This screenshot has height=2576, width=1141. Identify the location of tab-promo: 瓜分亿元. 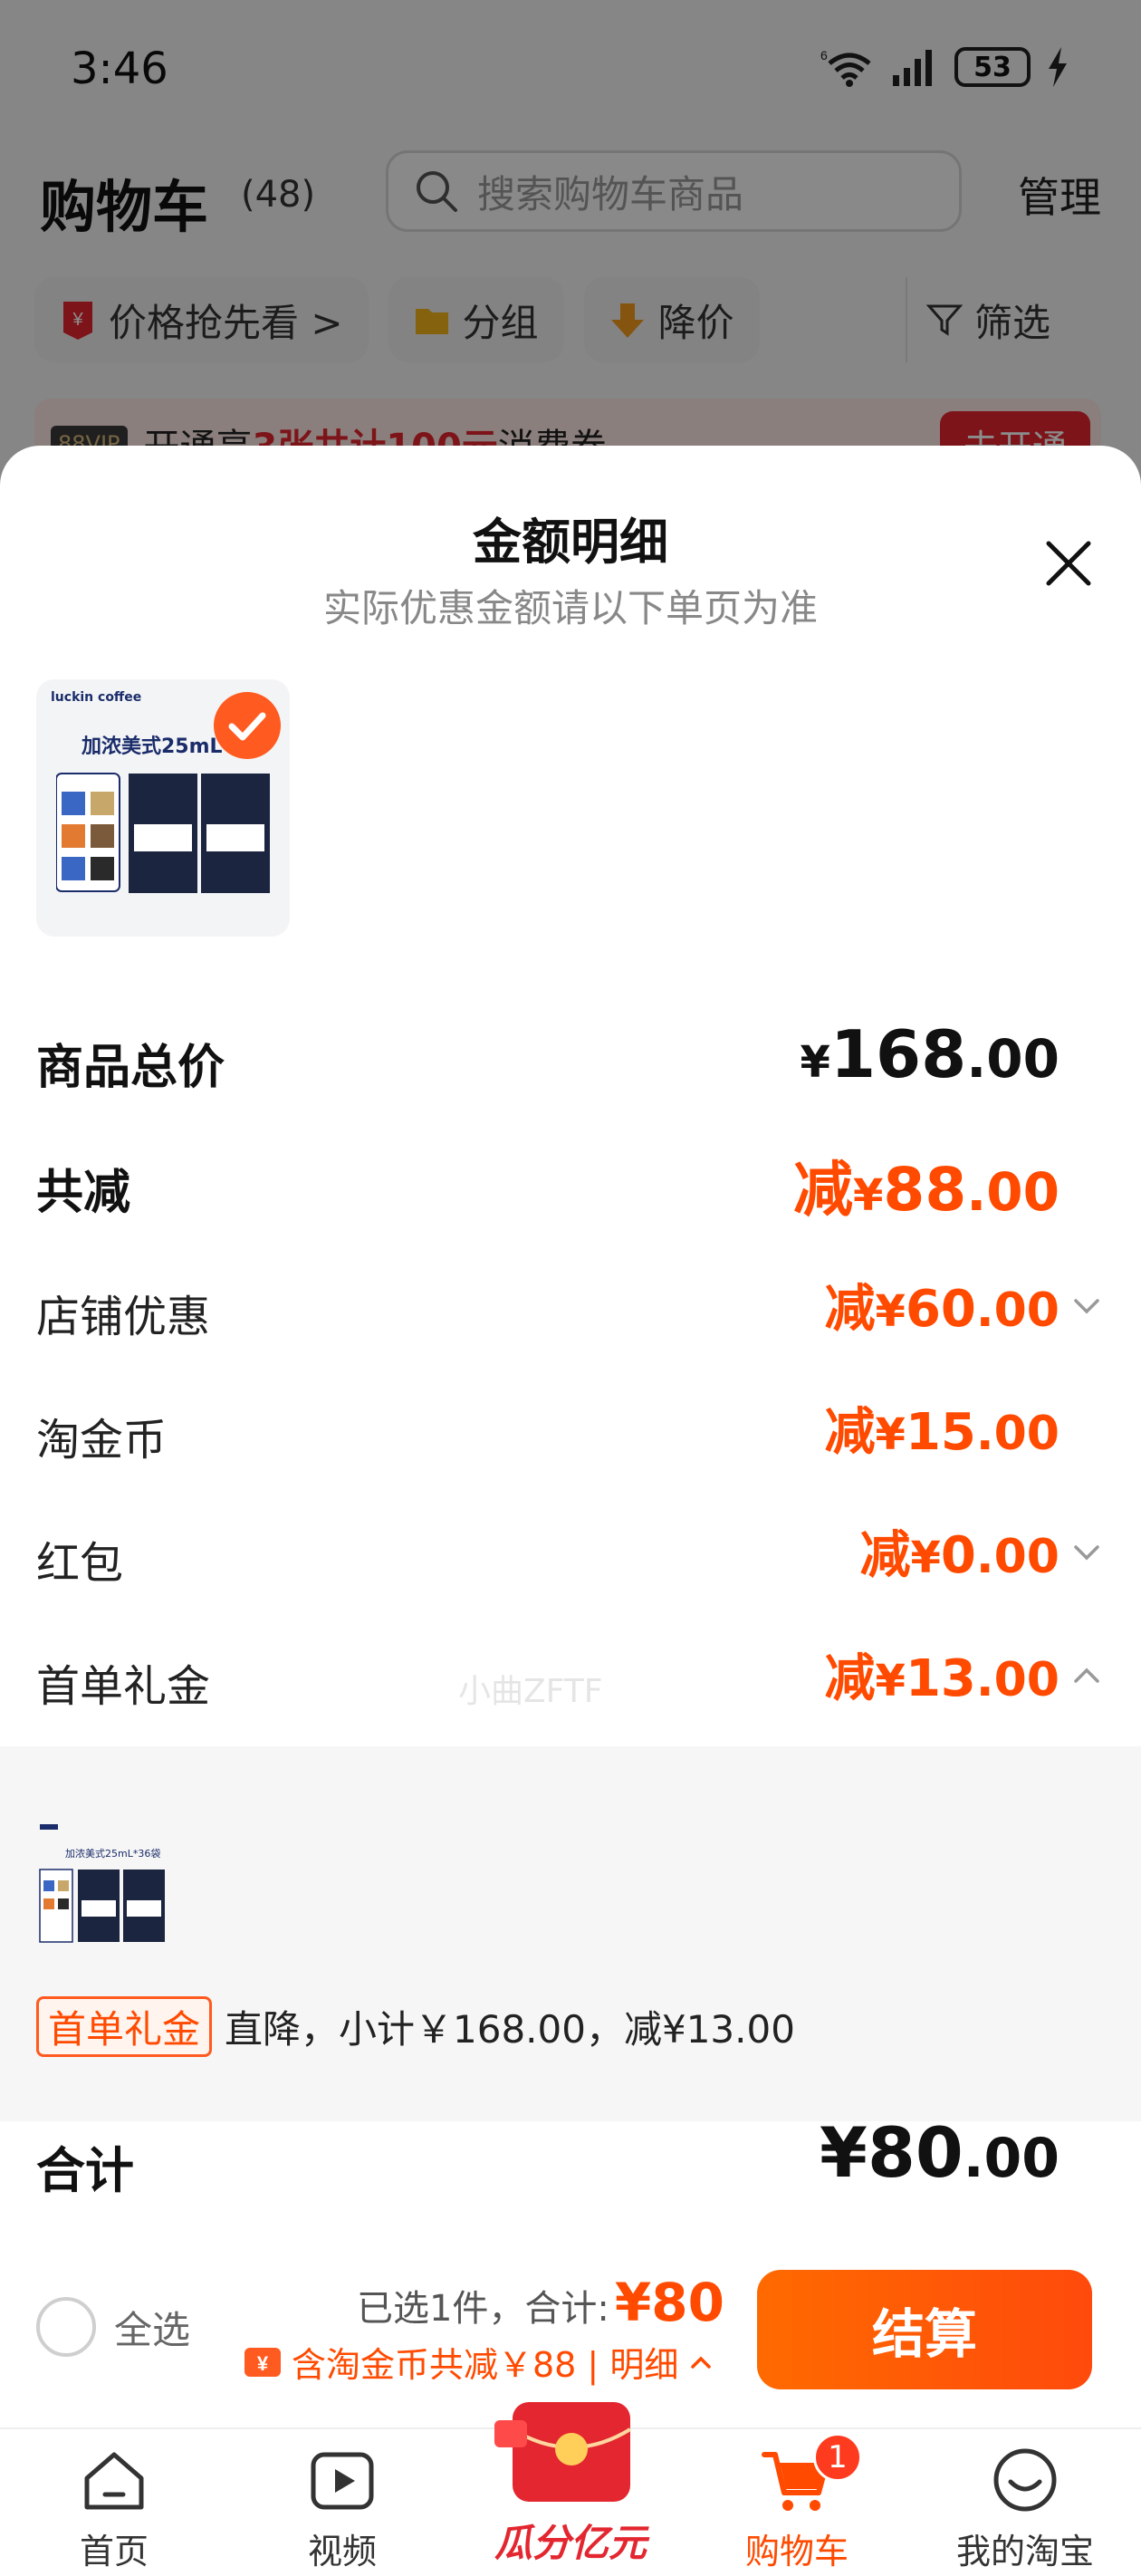
(570, 2489).